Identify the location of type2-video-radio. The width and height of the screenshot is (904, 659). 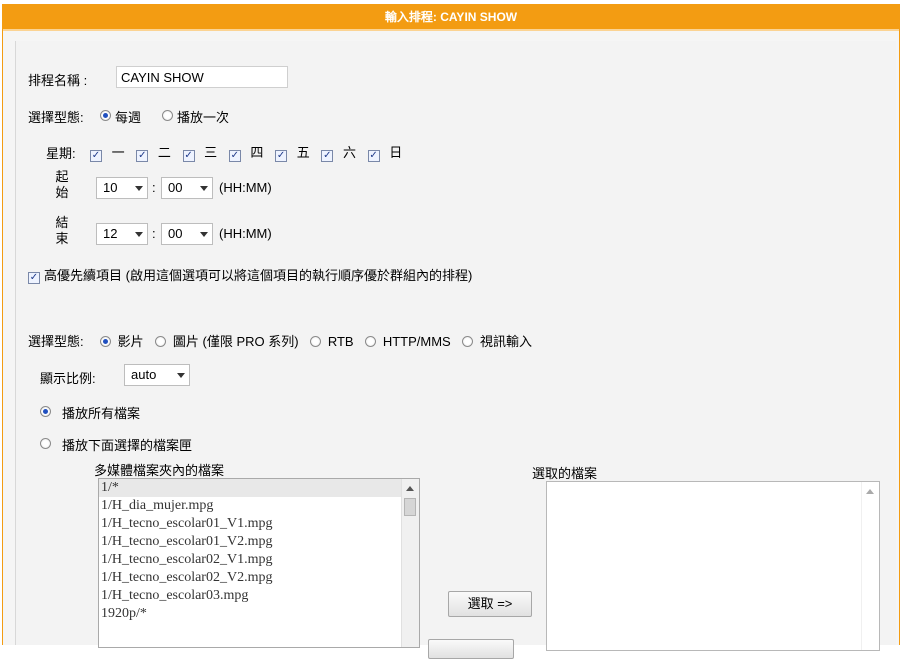
(105, 341).